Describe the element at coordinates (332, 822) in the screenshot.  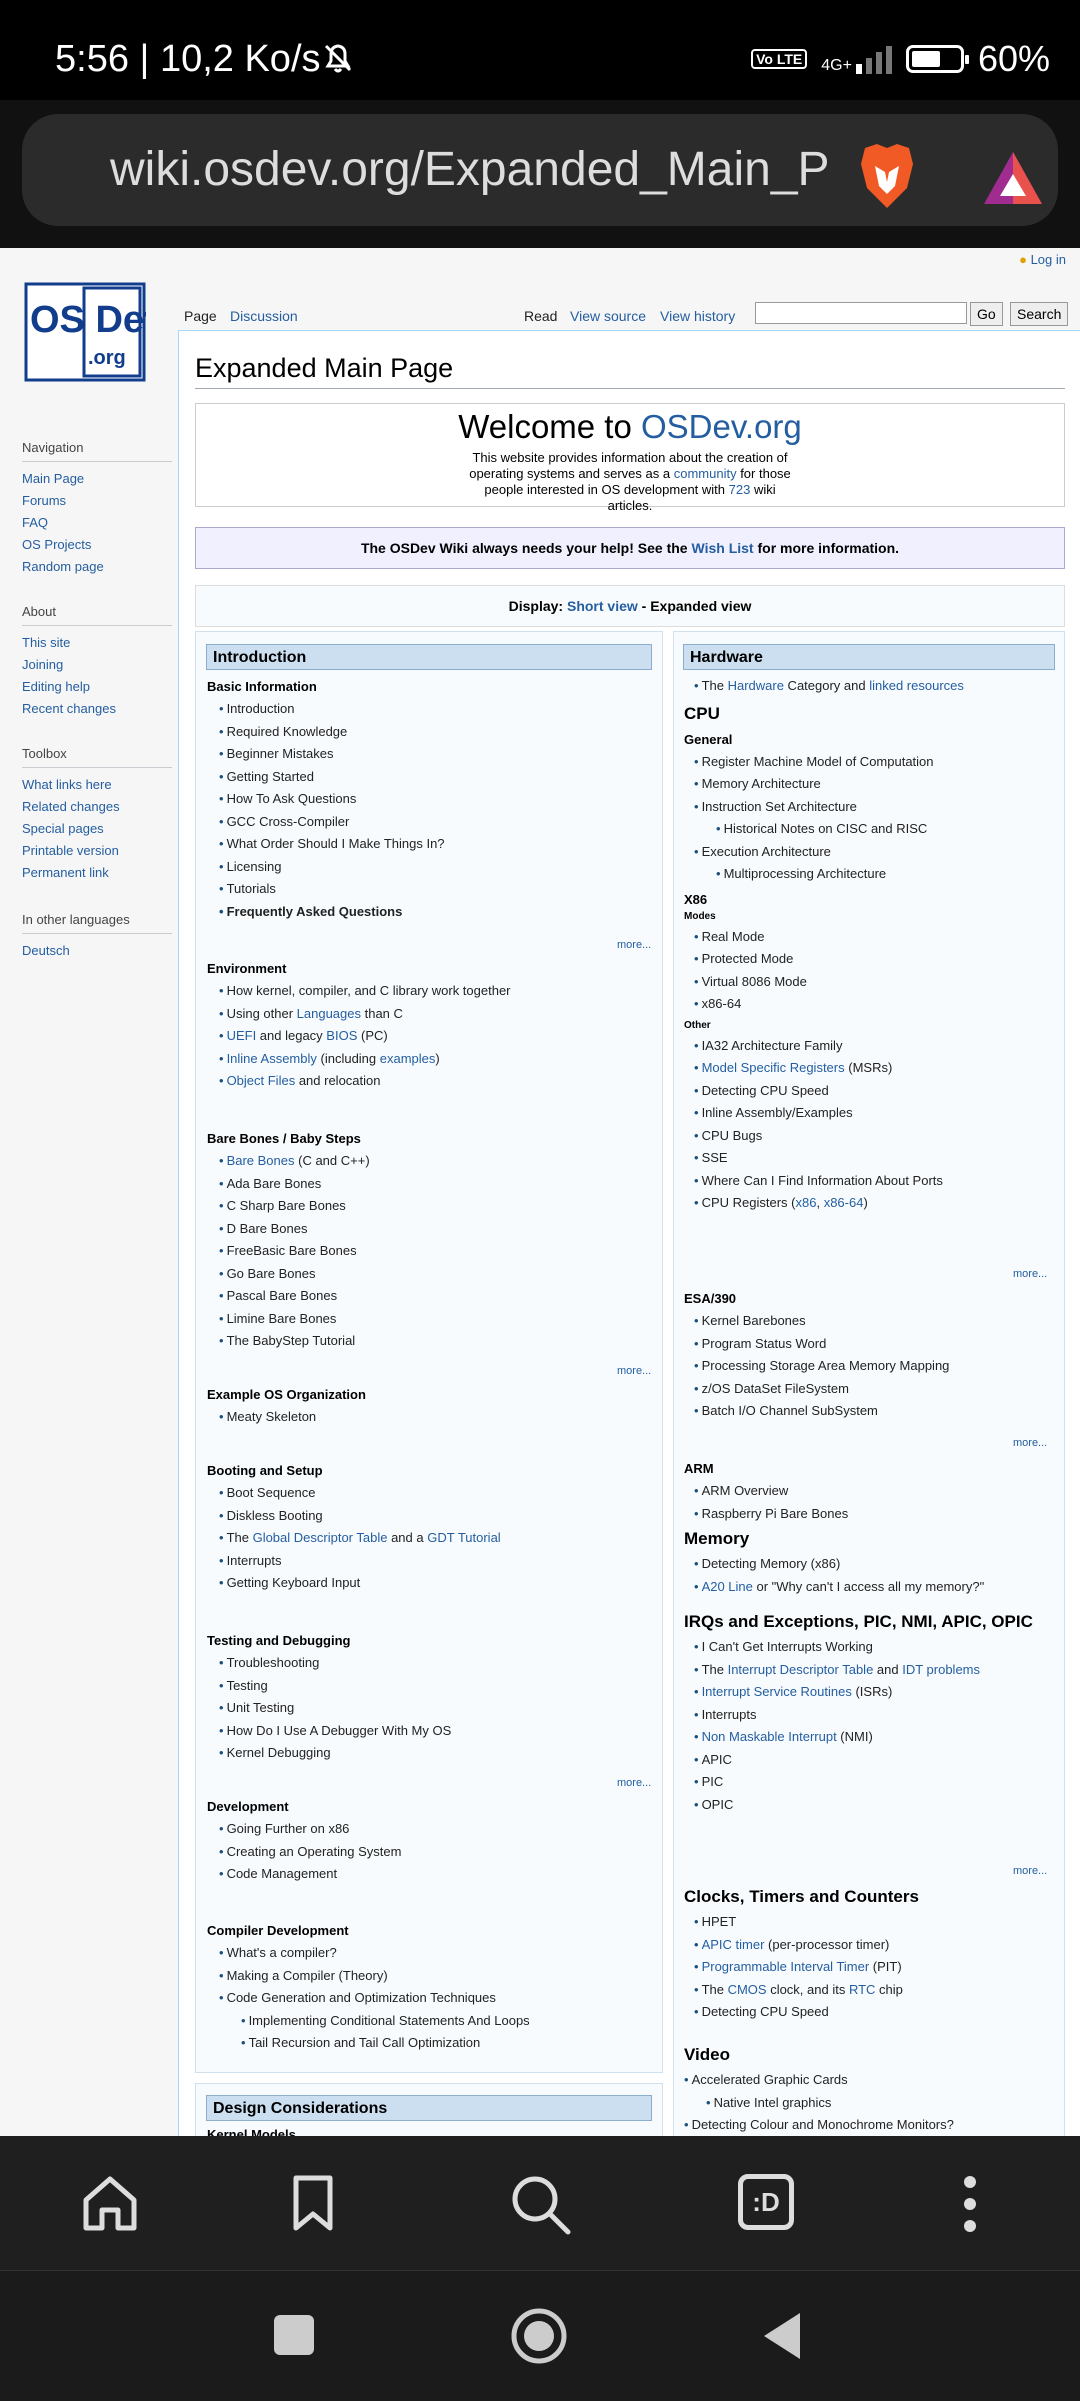
I see `link-gcc-cross-compiler: GCC Cross-Compiler` at that location.